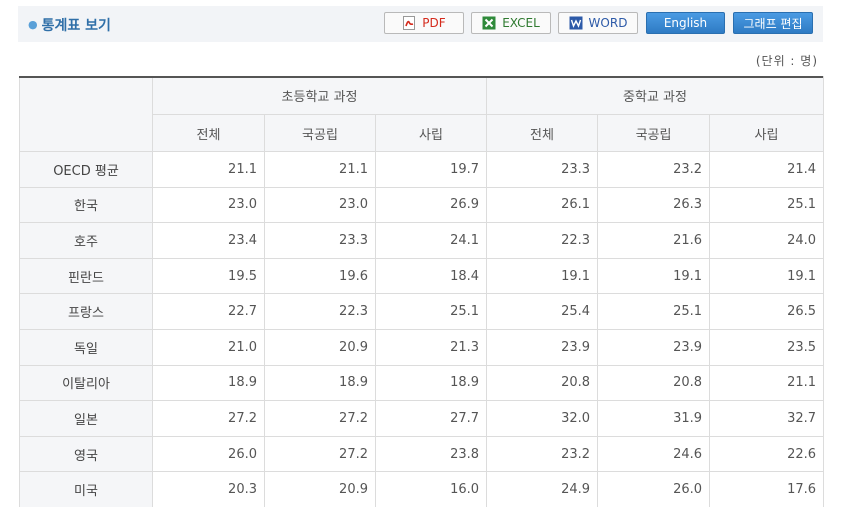  What do you see at coordinates (319, 95) in the screenshot?
I see `group-header-elementary: 초등학교 과정` at bounding box center [319, 95].